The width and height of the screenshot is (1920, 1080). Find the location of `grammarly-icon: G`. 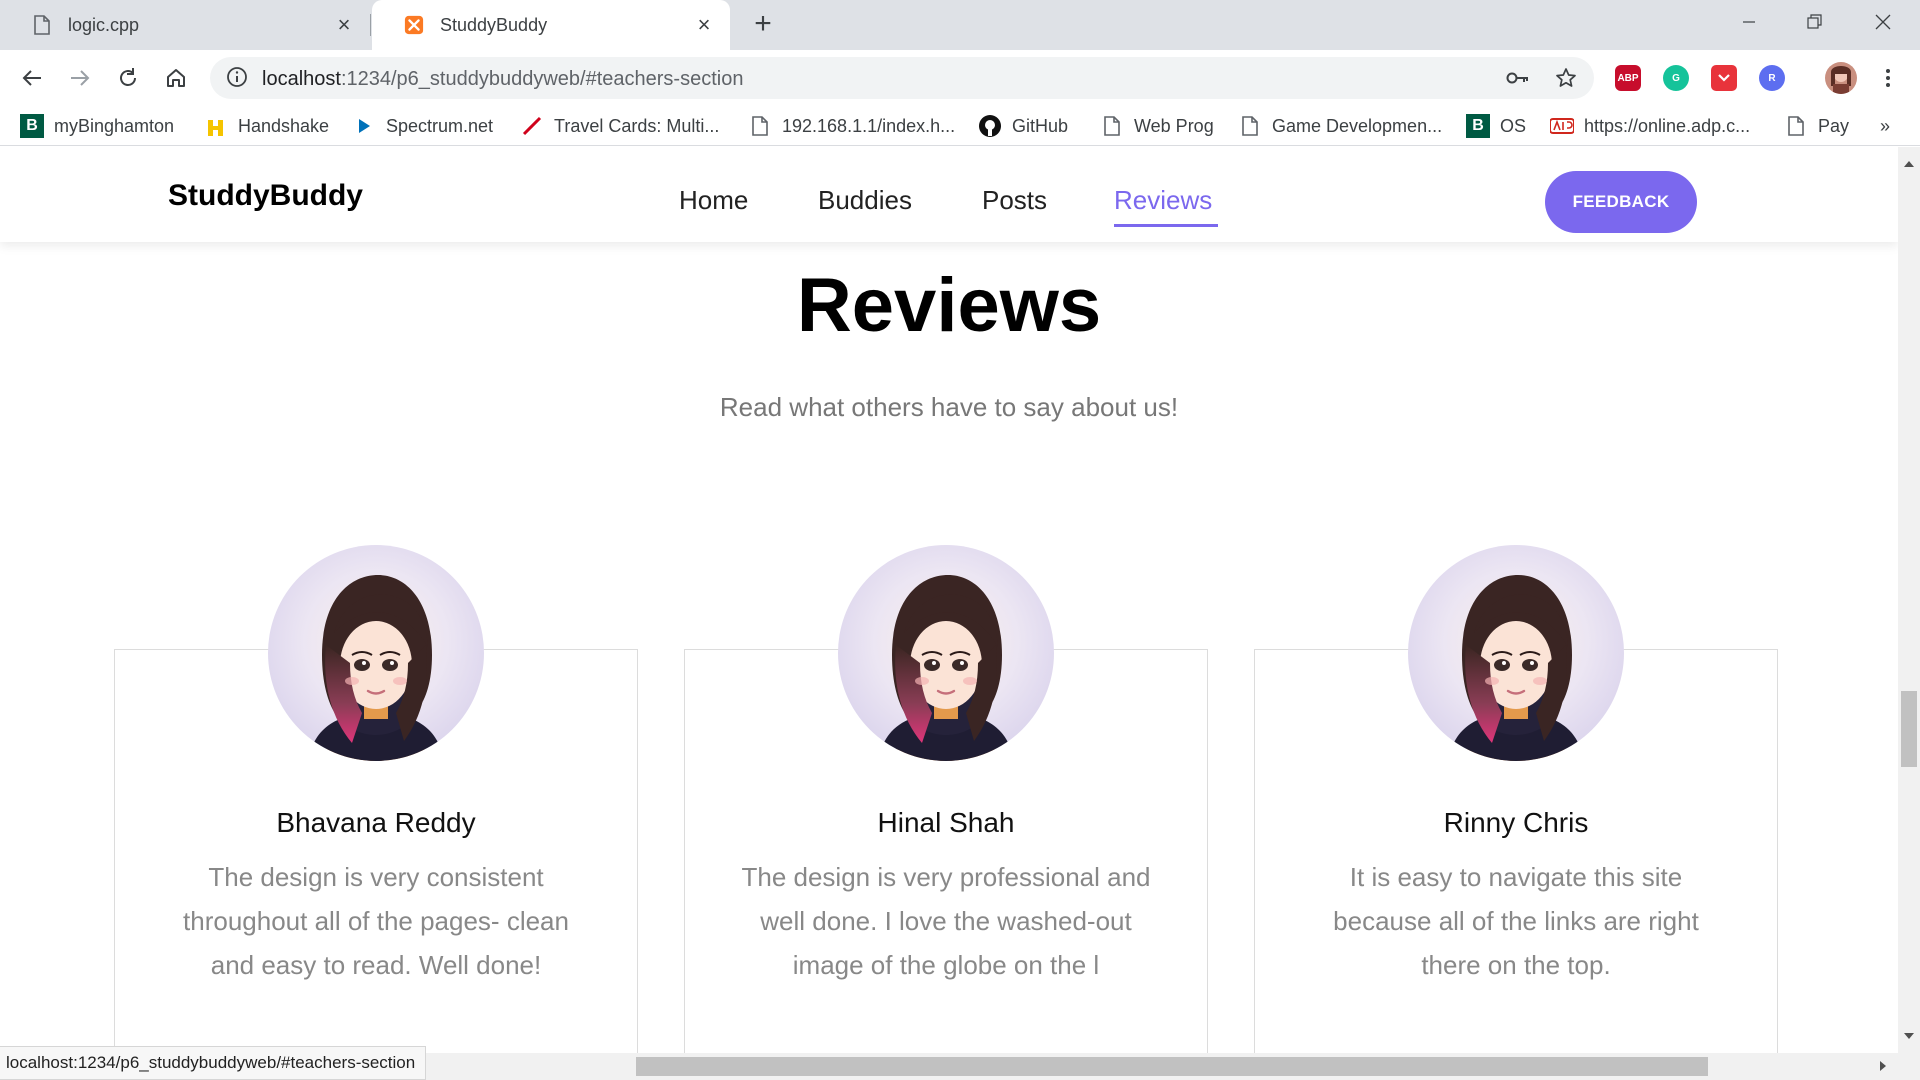

grammarly-icon: G is located at coordinates (1676, 78).